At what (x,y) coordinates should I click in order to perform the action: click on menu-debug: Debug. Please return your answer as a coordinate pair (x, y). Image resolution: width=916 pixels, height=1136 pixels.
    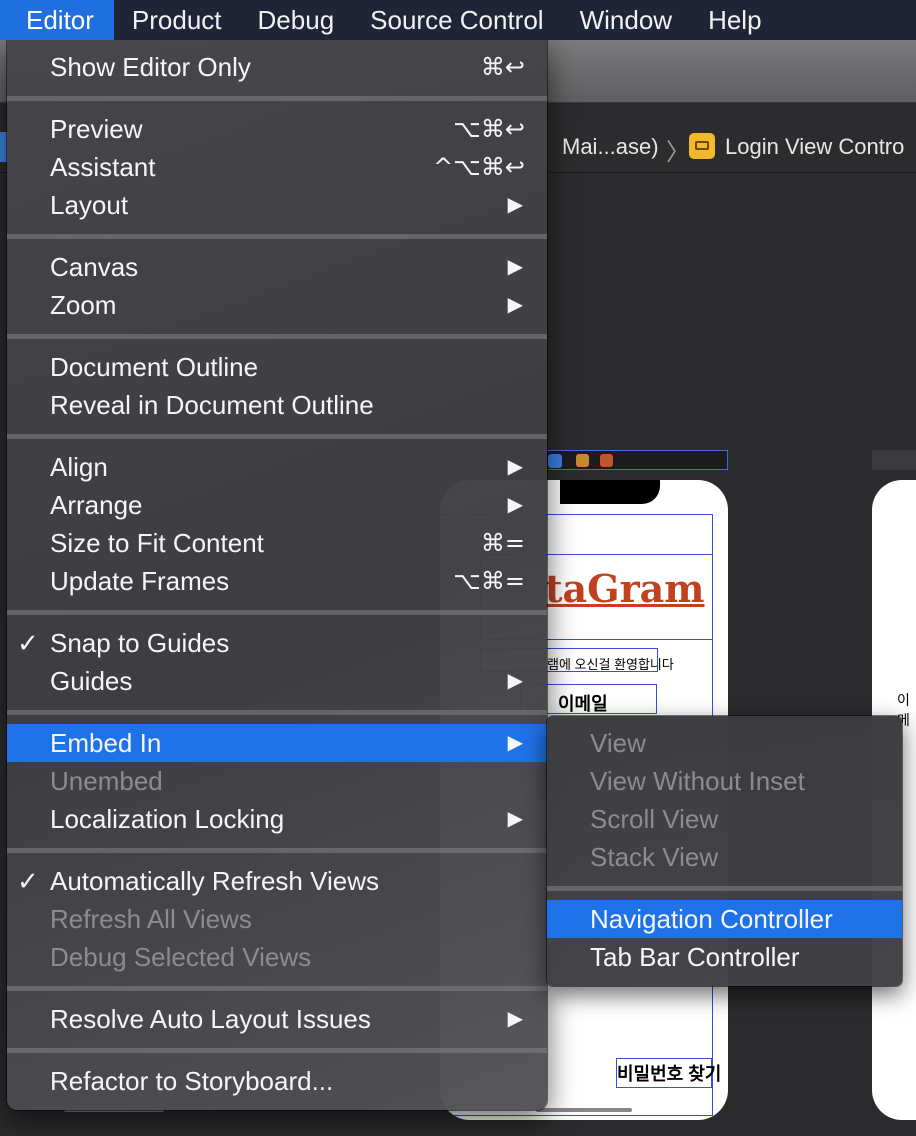
    Looking at the image, I should click on (296, 20).